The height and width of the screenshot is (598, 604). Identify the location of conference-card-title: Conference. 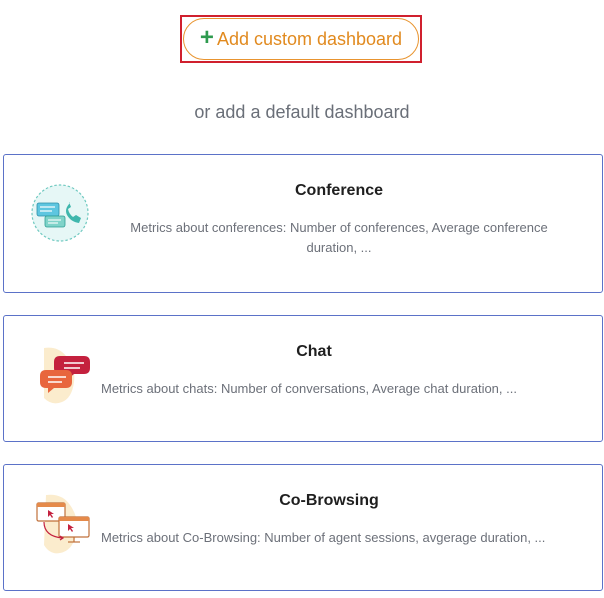
(339, 190).